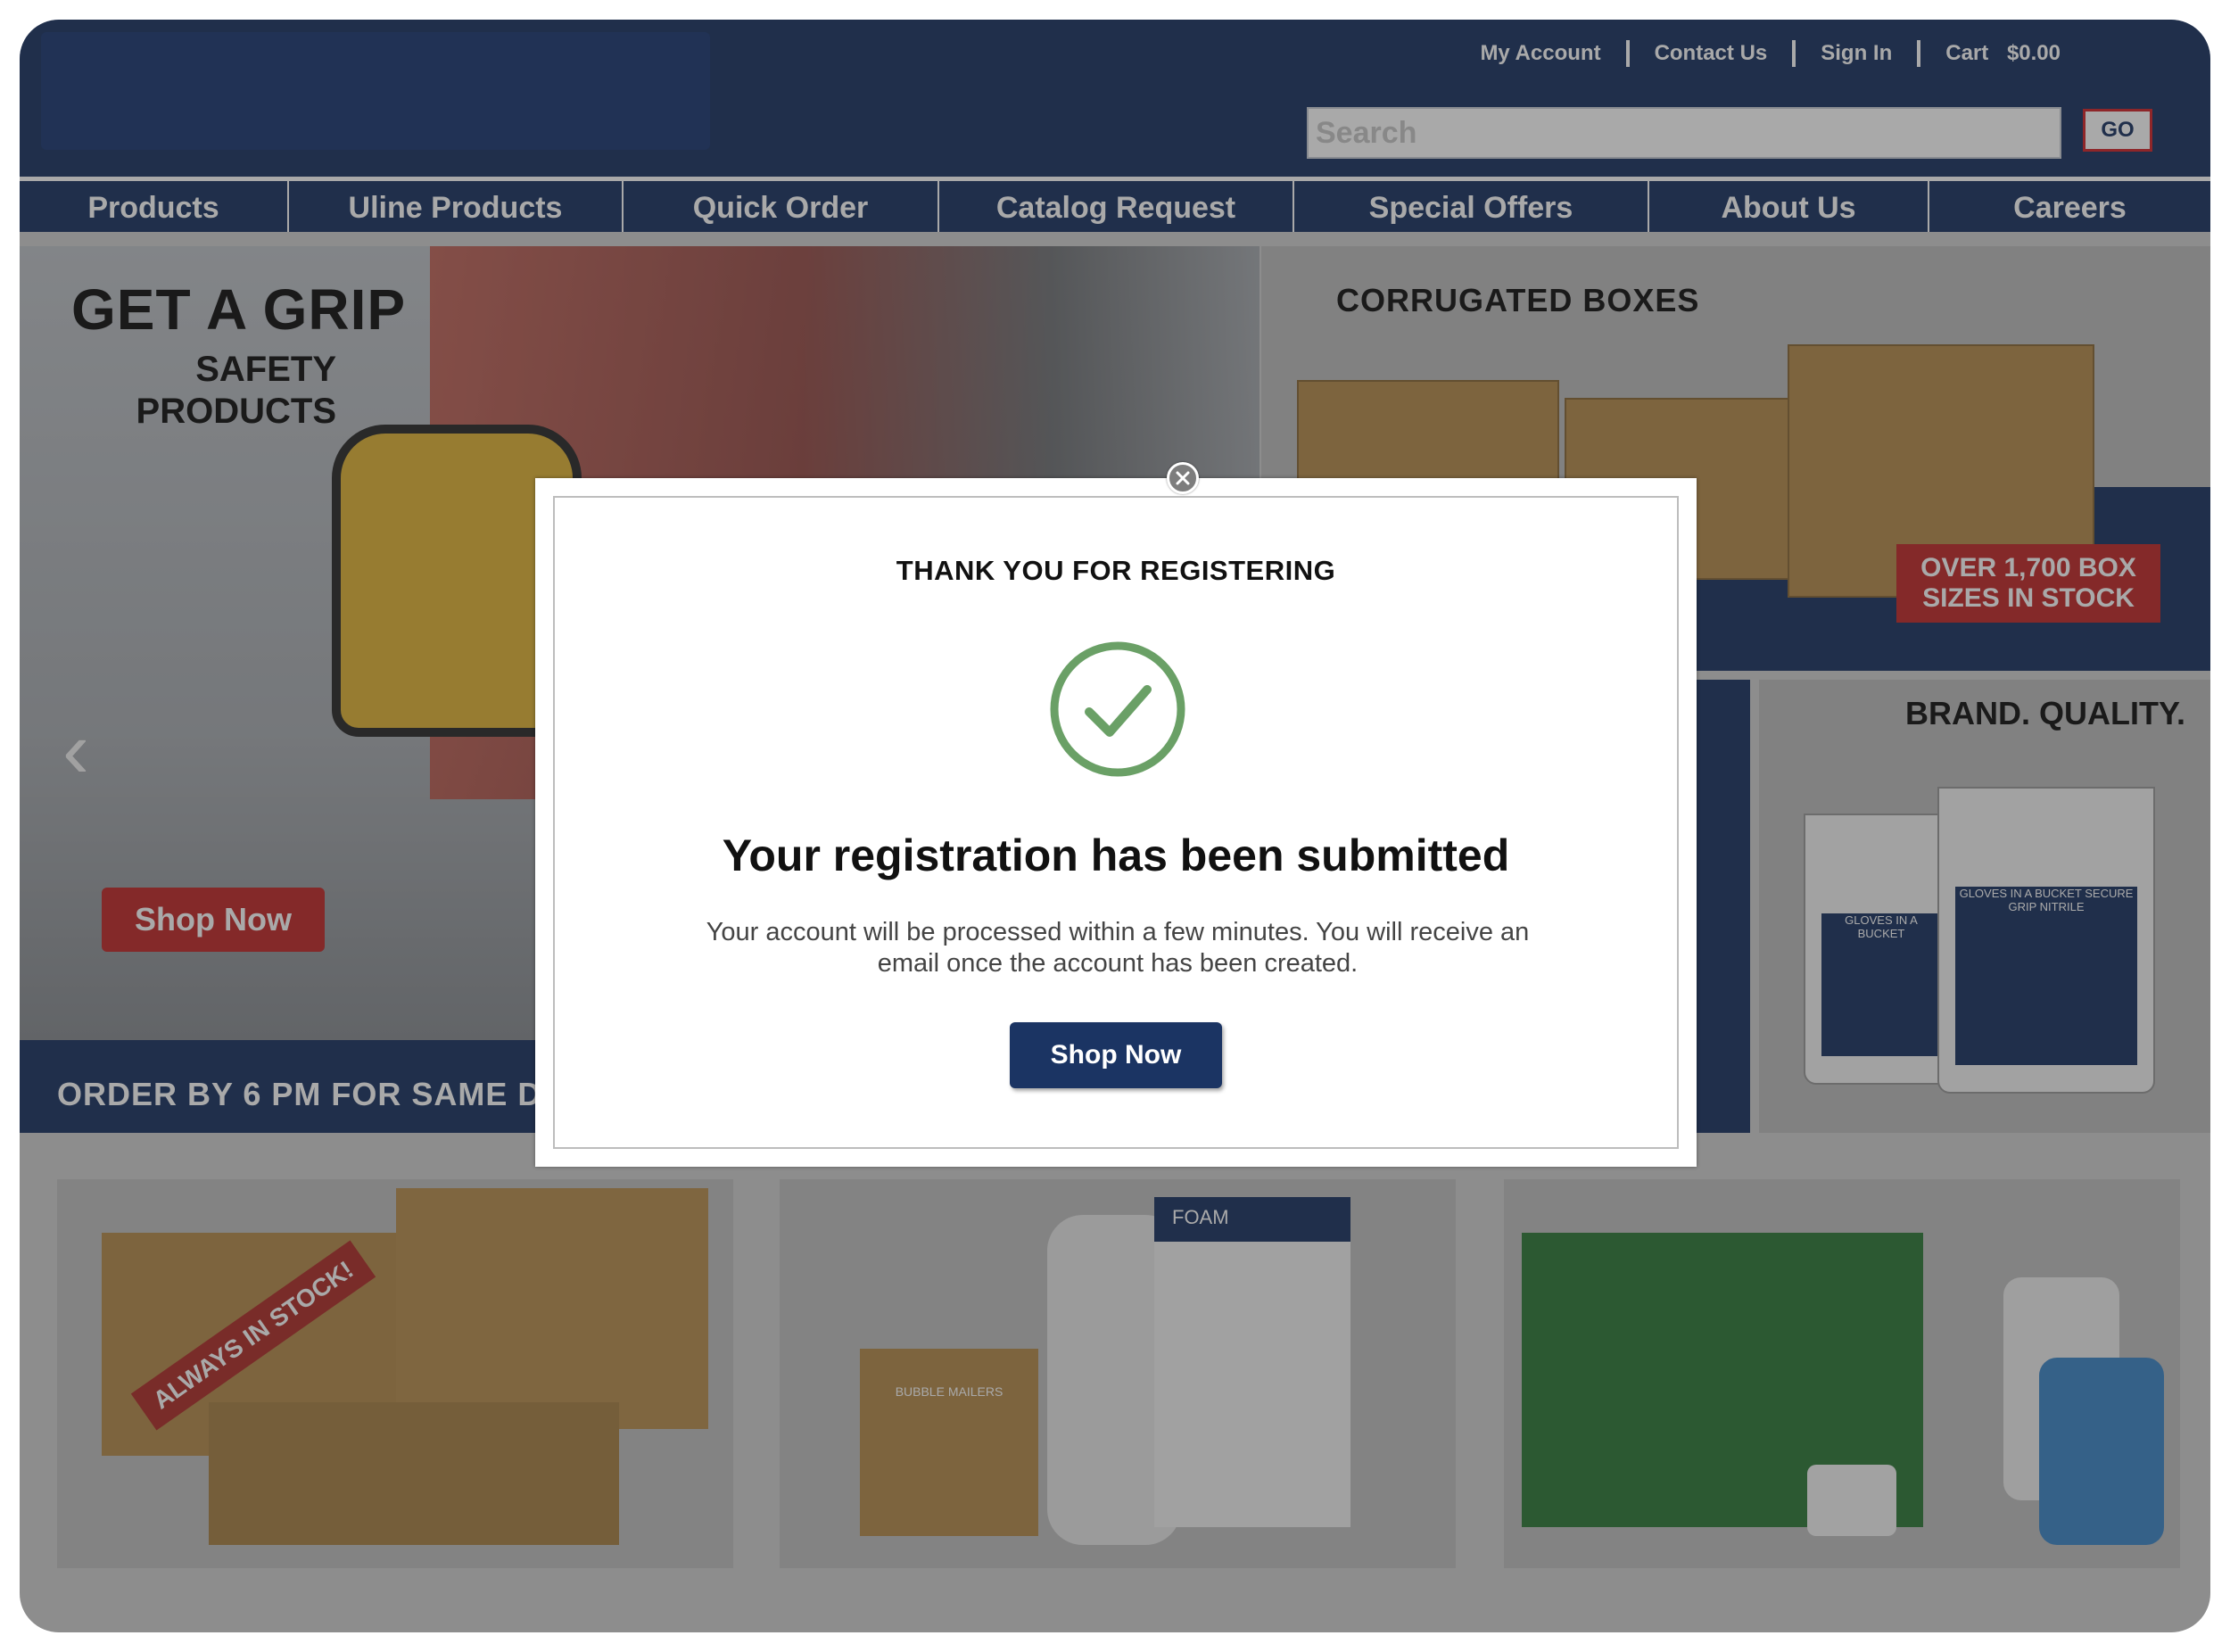  Describe the element at coordinates (1116, 855) in the screenshot. I see `modal-title: Your registration has been submitted` at that location.